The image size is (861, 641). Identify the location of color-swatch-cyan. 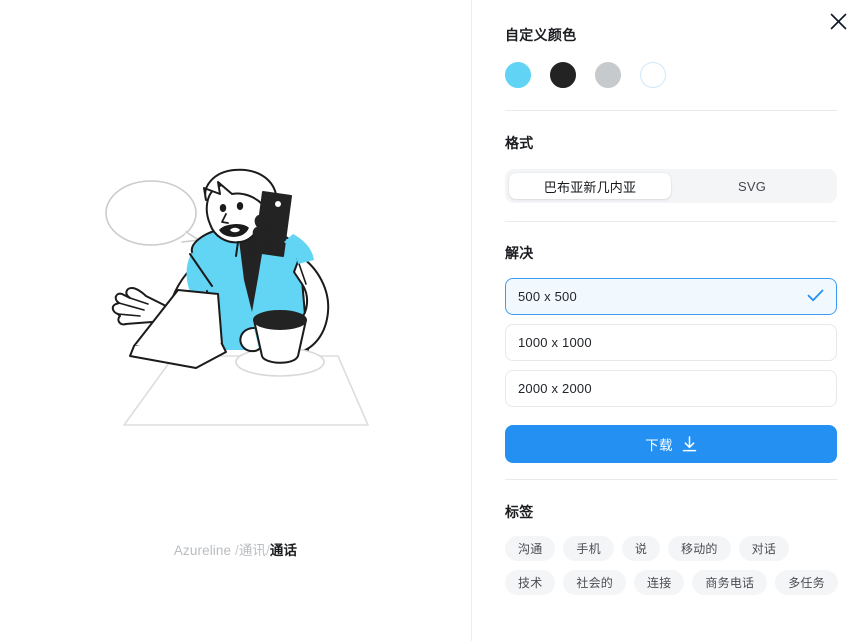
(518, 75).